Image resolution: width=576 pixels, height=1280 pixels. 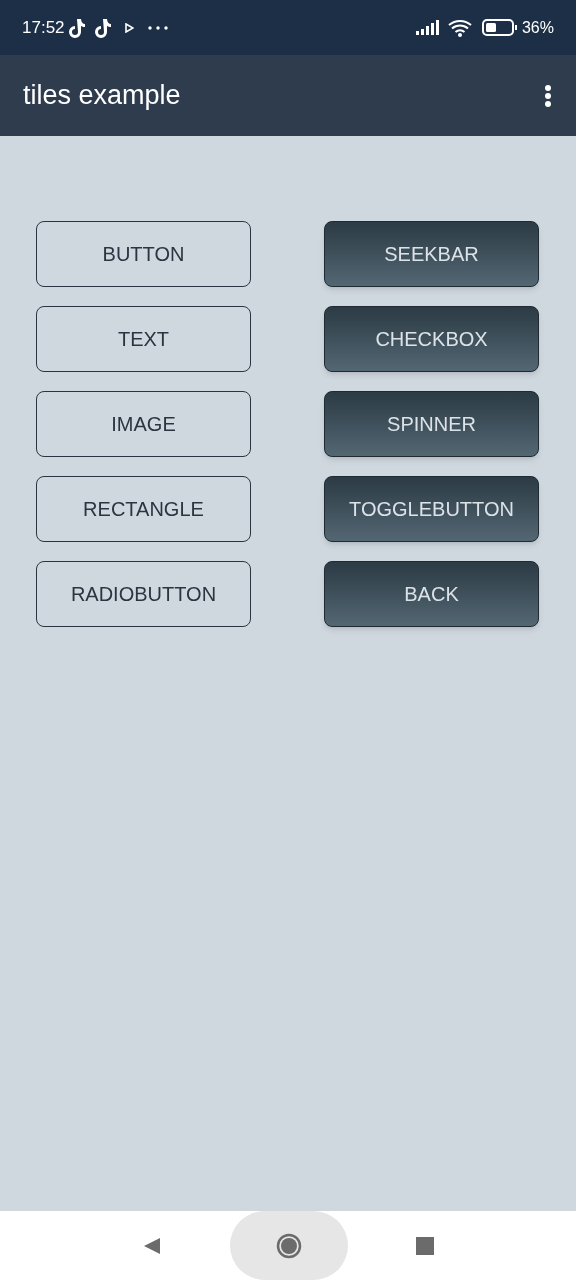 I want to click on status-time: 17:52, so click(x=43, y=27).